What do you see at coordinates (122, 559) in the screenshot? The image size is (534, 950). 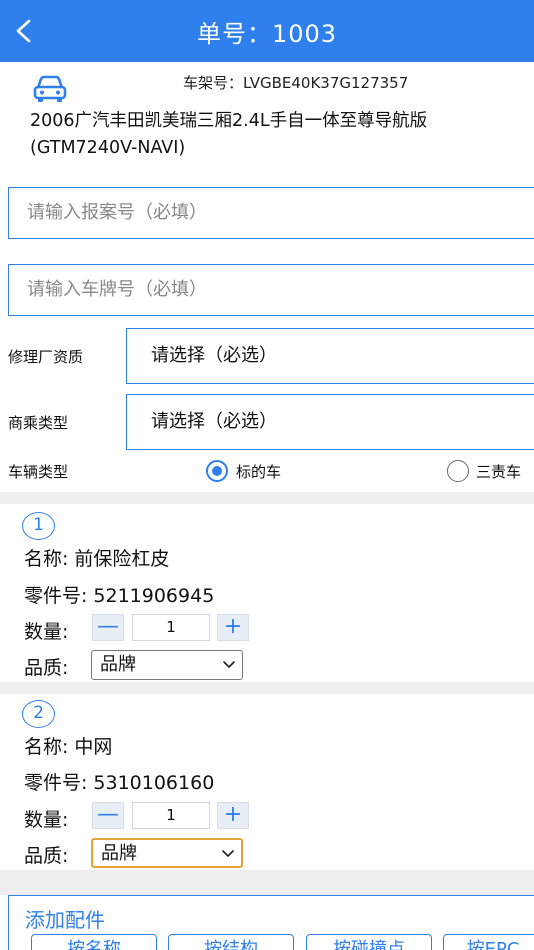 I see `part-name-value: 前保险杠皮` at bounding box center [122, 559].